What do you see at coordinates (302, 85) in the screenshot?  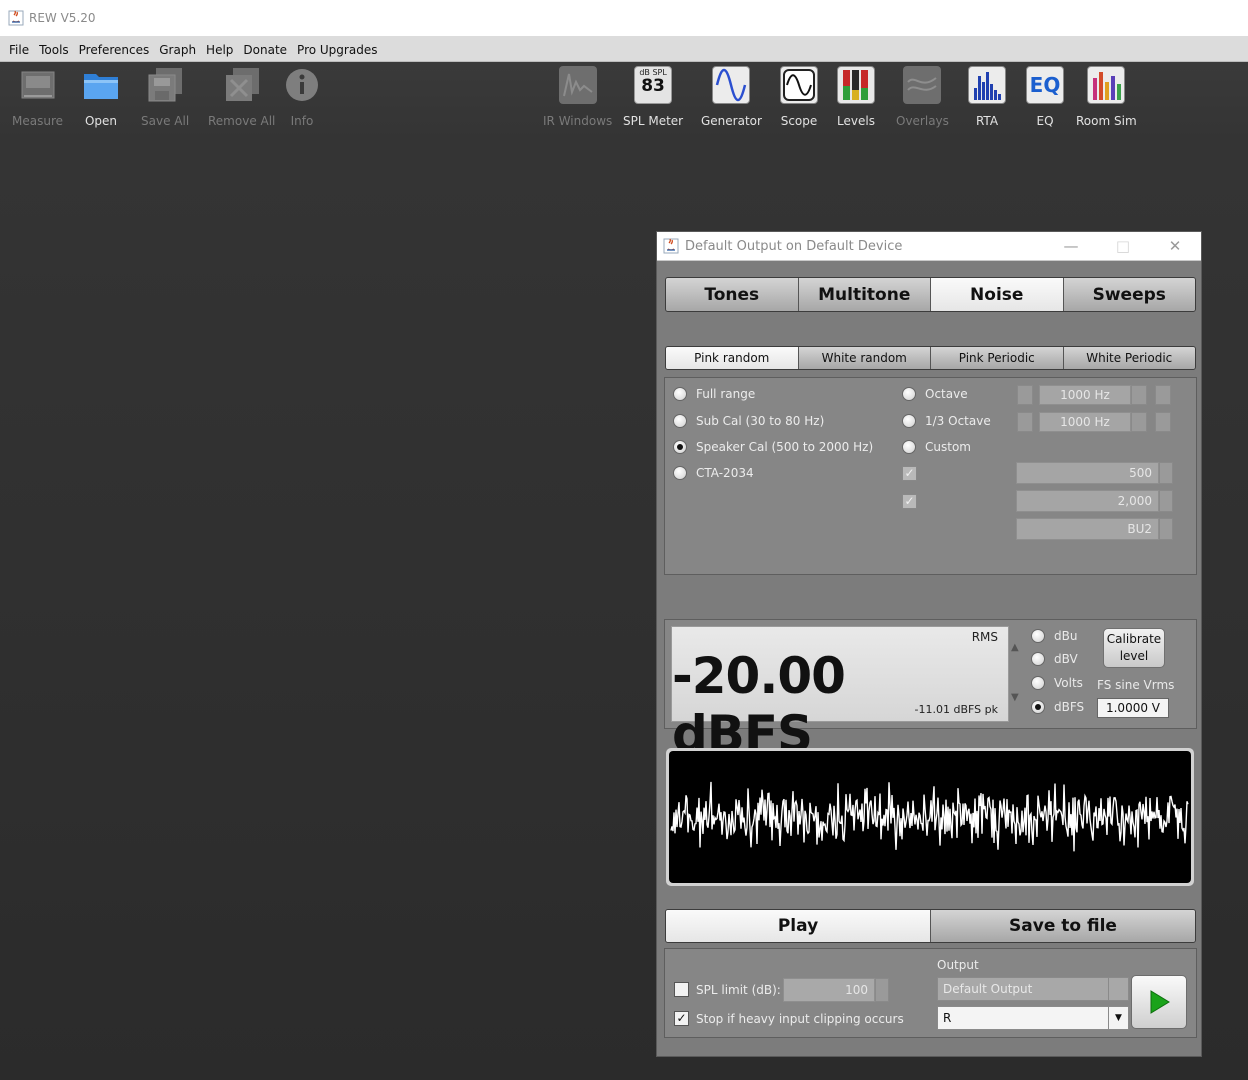 I see `info-icon` at bounding box center [302, 85].